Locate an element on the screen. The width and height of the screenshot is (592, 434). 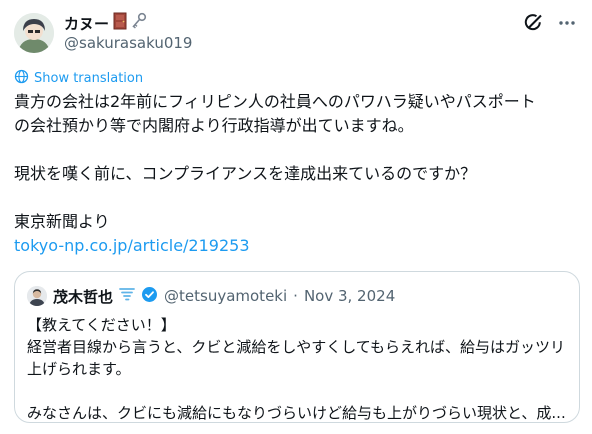
more-options-icon is located at coordinates (567, 23).